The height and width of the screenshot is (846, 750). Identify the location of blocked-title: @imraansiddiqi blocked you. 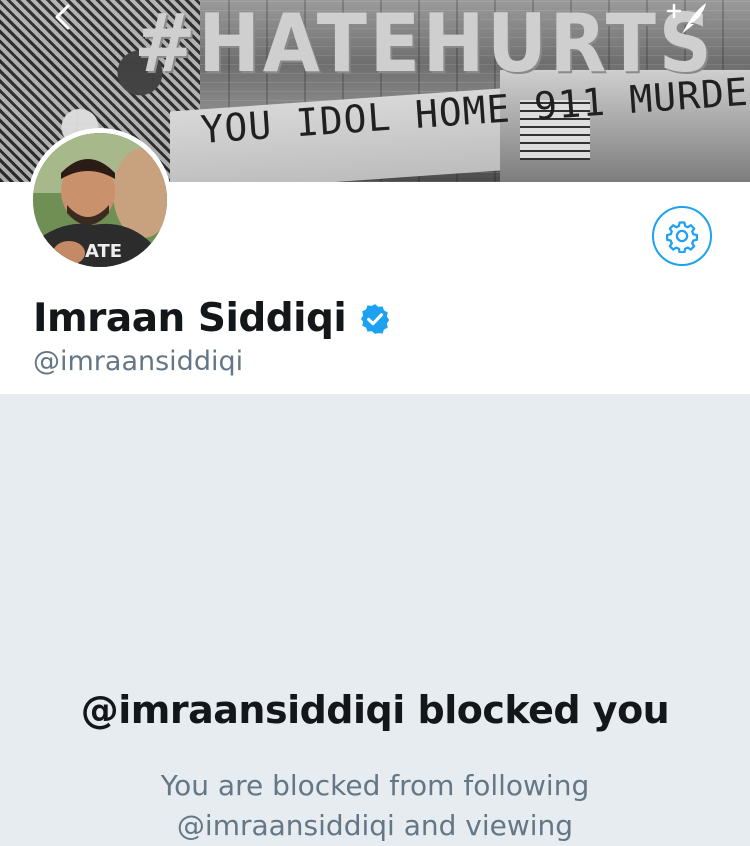
(375, 710).